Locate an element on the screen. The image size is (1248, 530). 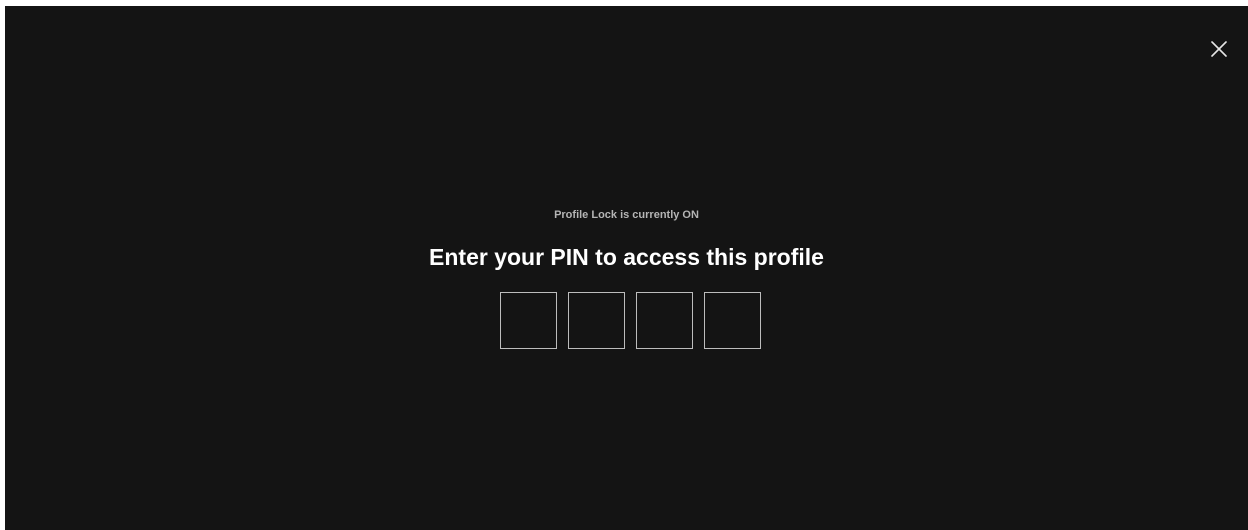
pin-digit-4-input is located at coordinates (732, 320).